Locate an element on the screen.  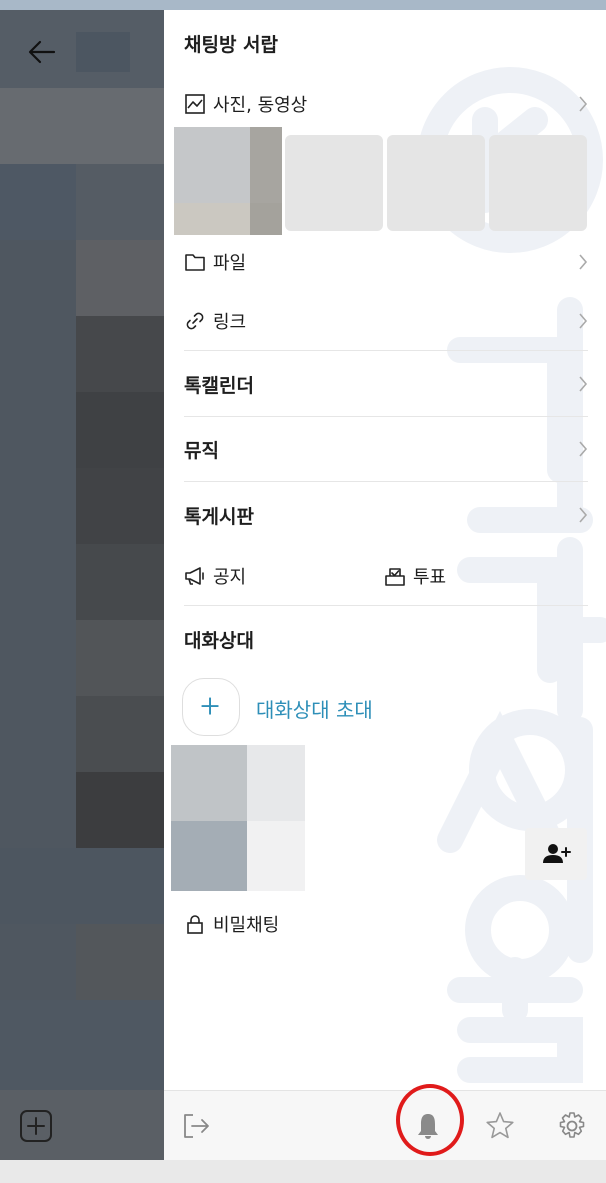
files-row: 파일 is located at coordinates (386, 262).